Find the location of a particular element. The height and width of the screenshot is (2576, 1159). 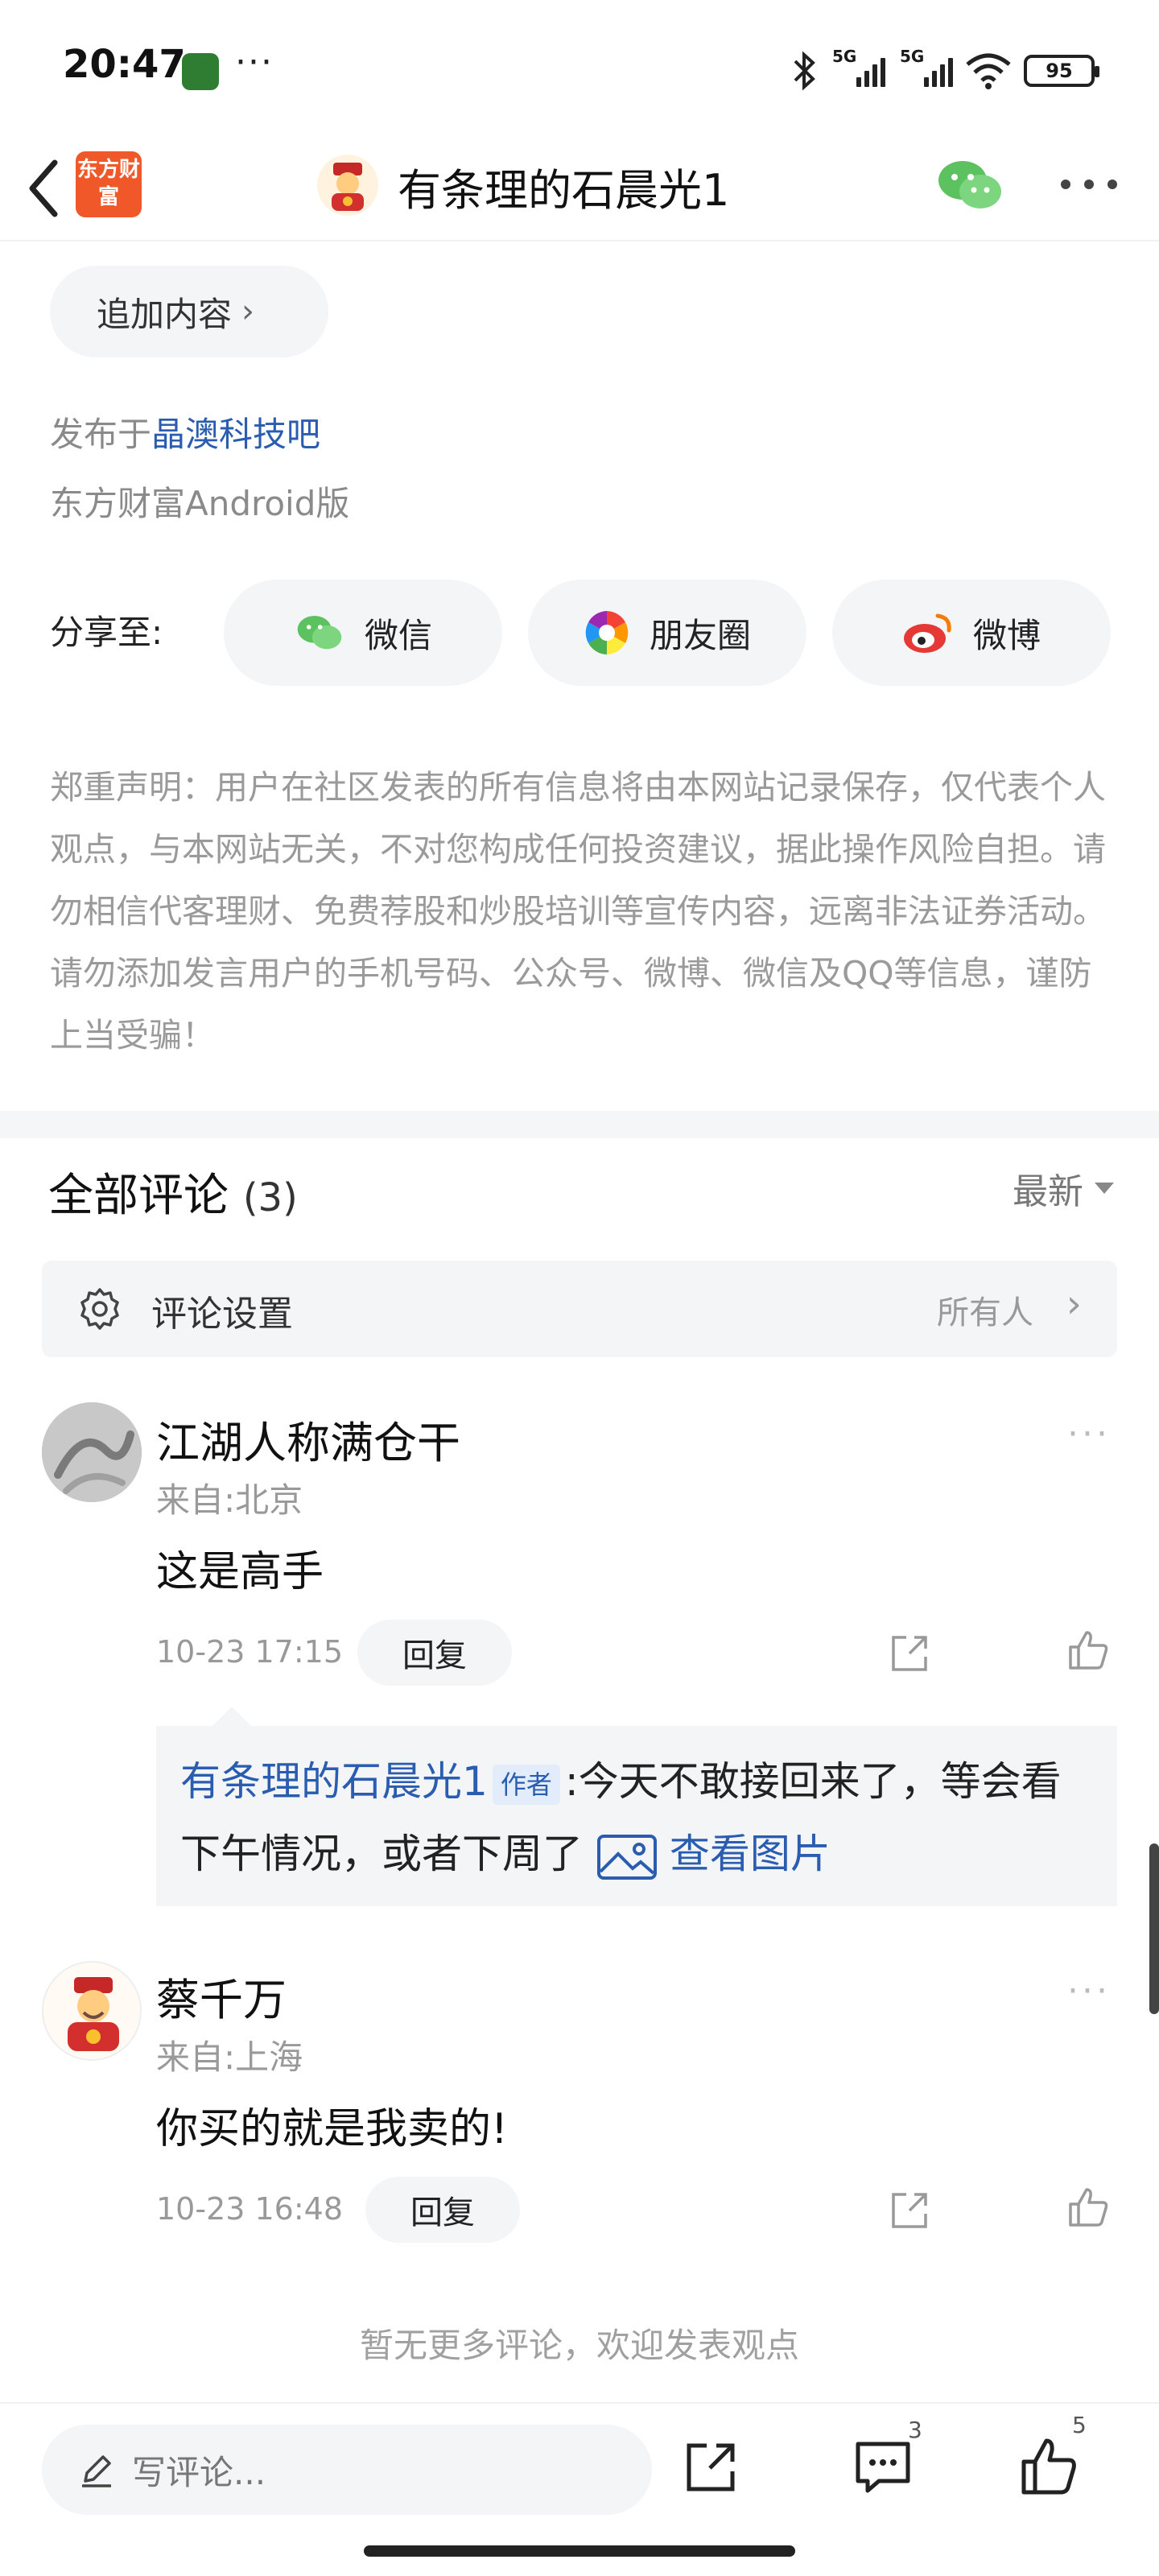

wifi-icon is located at coordinates (988, 71).